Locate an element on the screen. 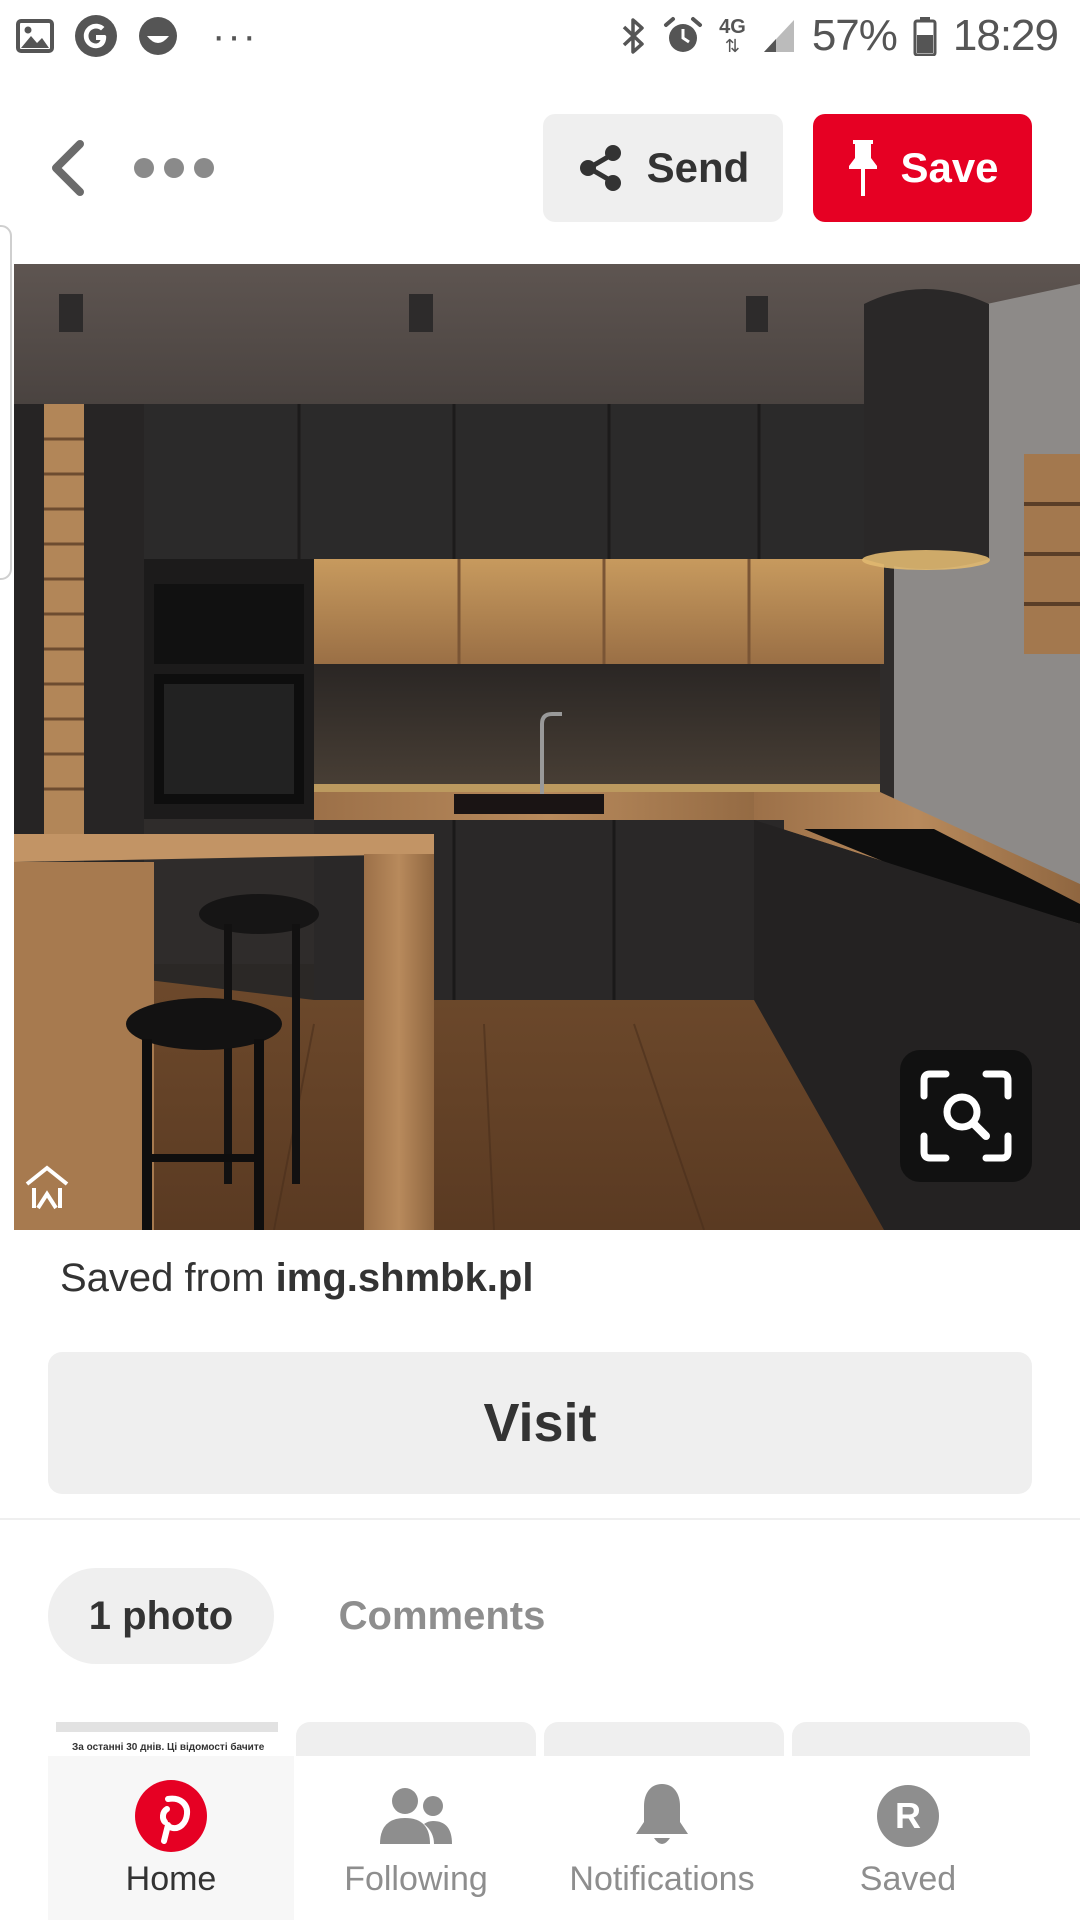 The width and height of the screenshot is (1080, 1920). tab-photos-label: 1 photo is located at coordinates (161, 1615).